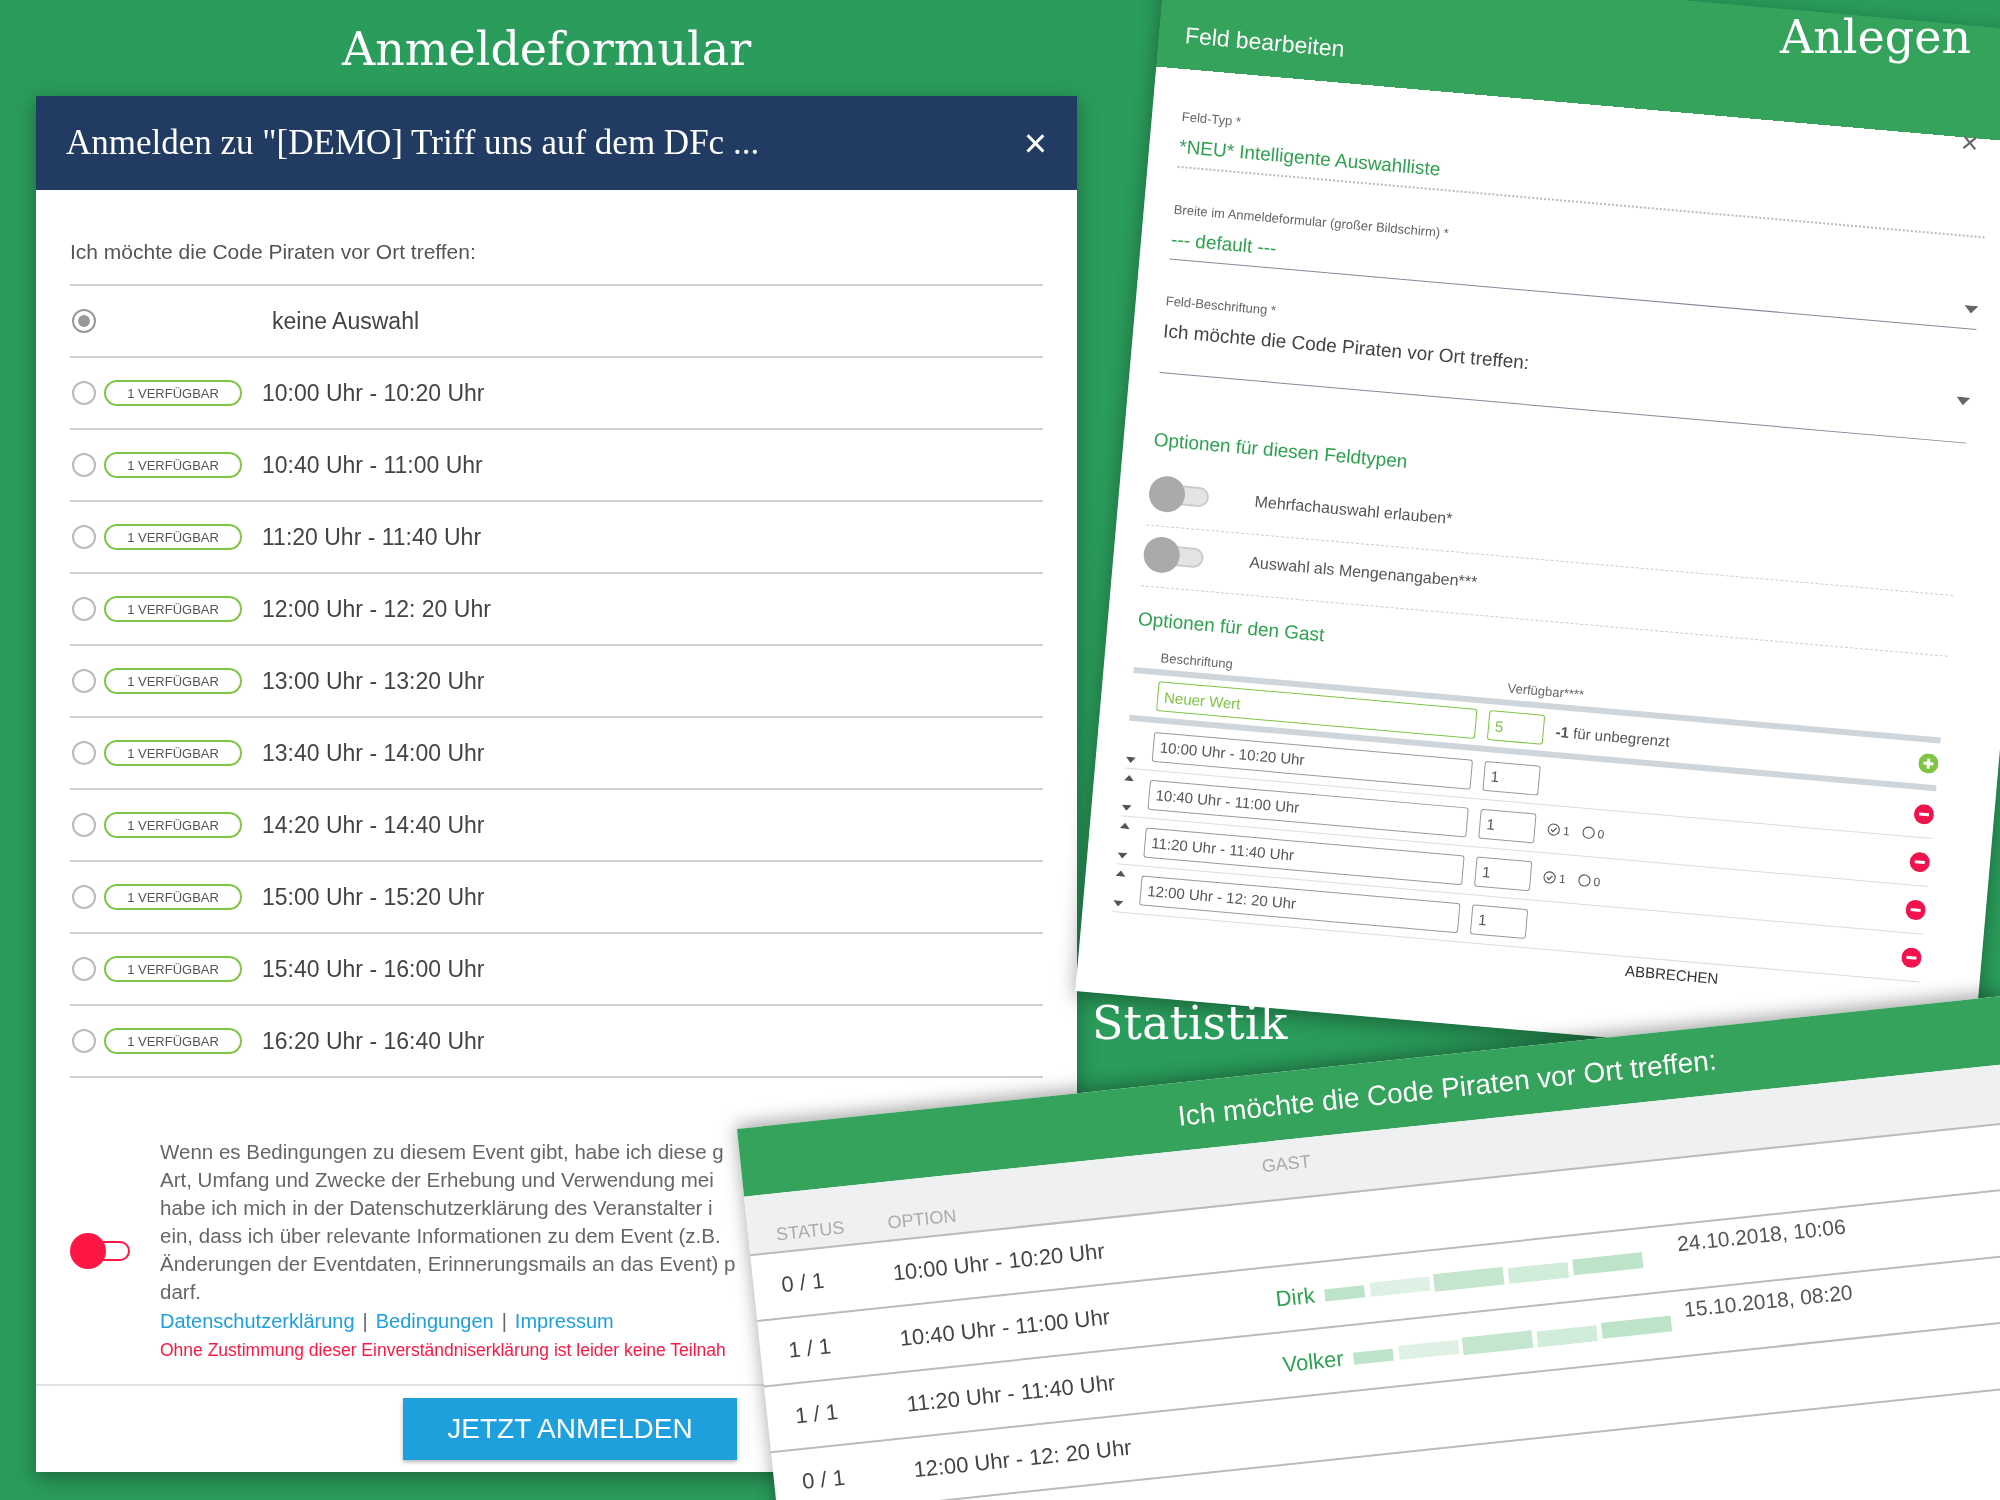 This screenshot has width=2000, height=1500. Describe the element at coordinates (556, 263) in the screenshot. I see `question-label: Ich möchte die Code Piraten vor Ort treffen:` at that location.